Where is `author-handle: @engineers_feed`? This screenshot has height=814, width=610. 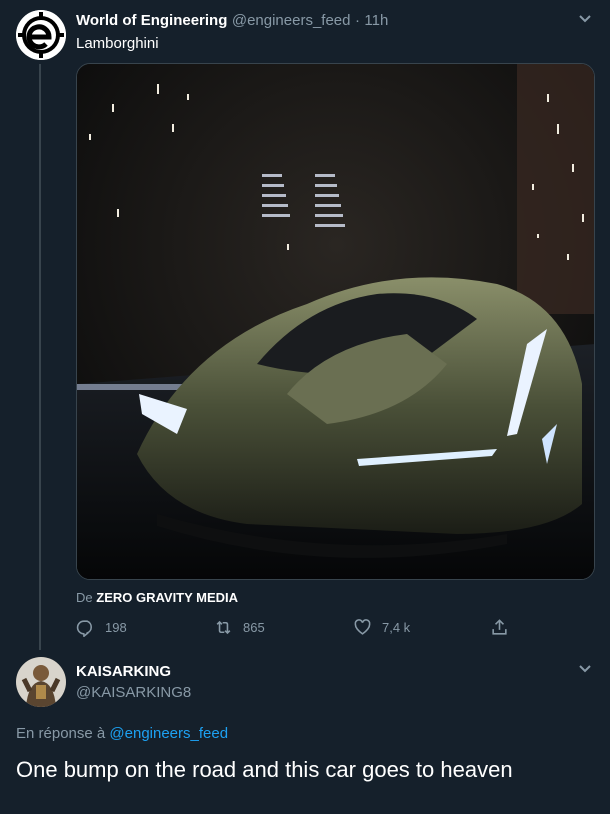 author-handle: @engineers_feed is located at coordinates (291, 20).